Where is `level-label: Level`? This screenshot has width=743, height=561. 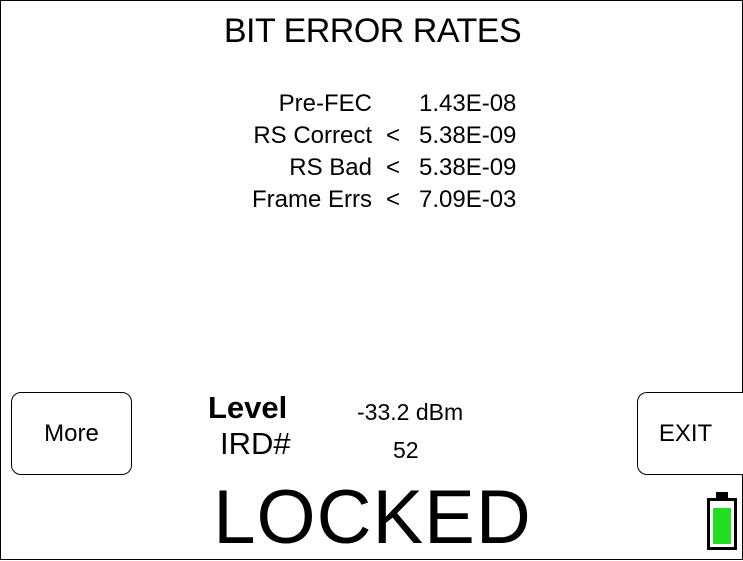 level-label: Level is located at coordinates (248, 407).